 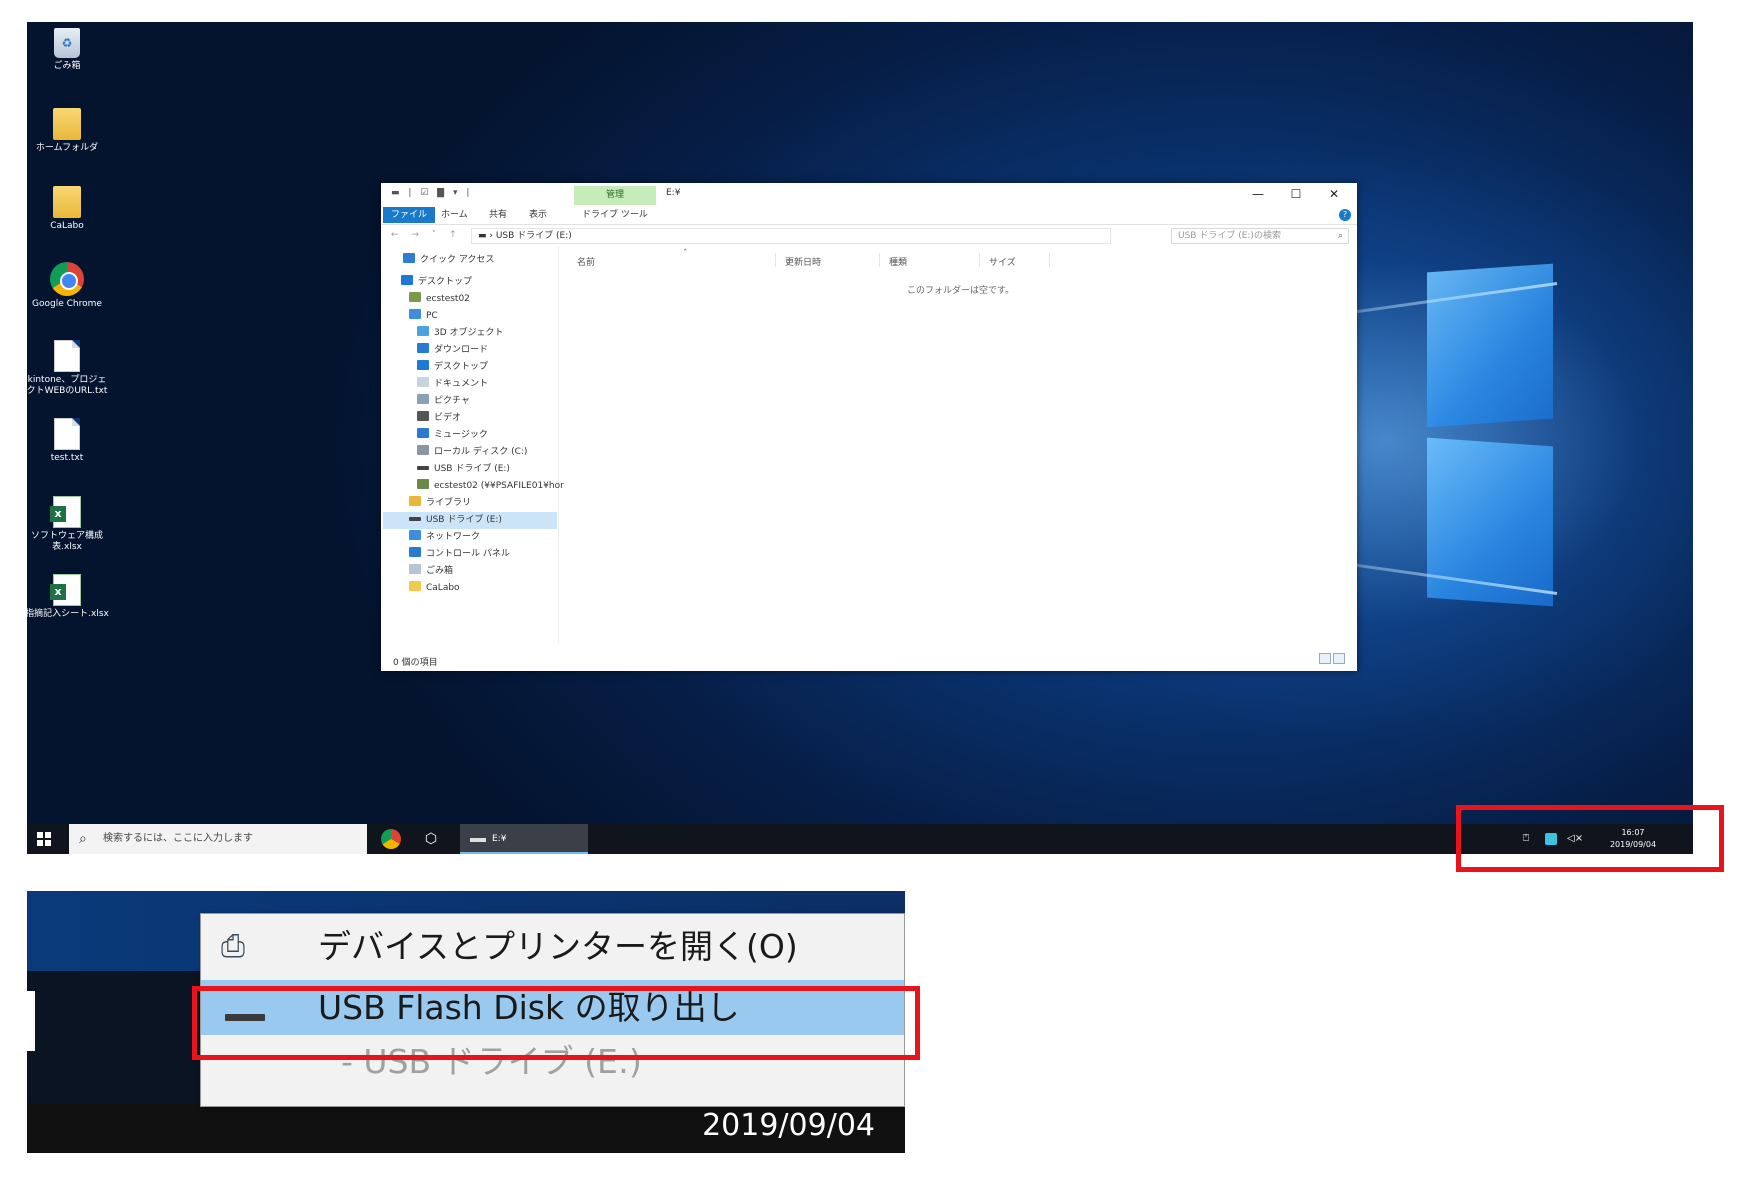 What do you see at coordinates (409, 215) in the screenshot?
I see `tab-file: ファイル` at bounding box center [409, 215].